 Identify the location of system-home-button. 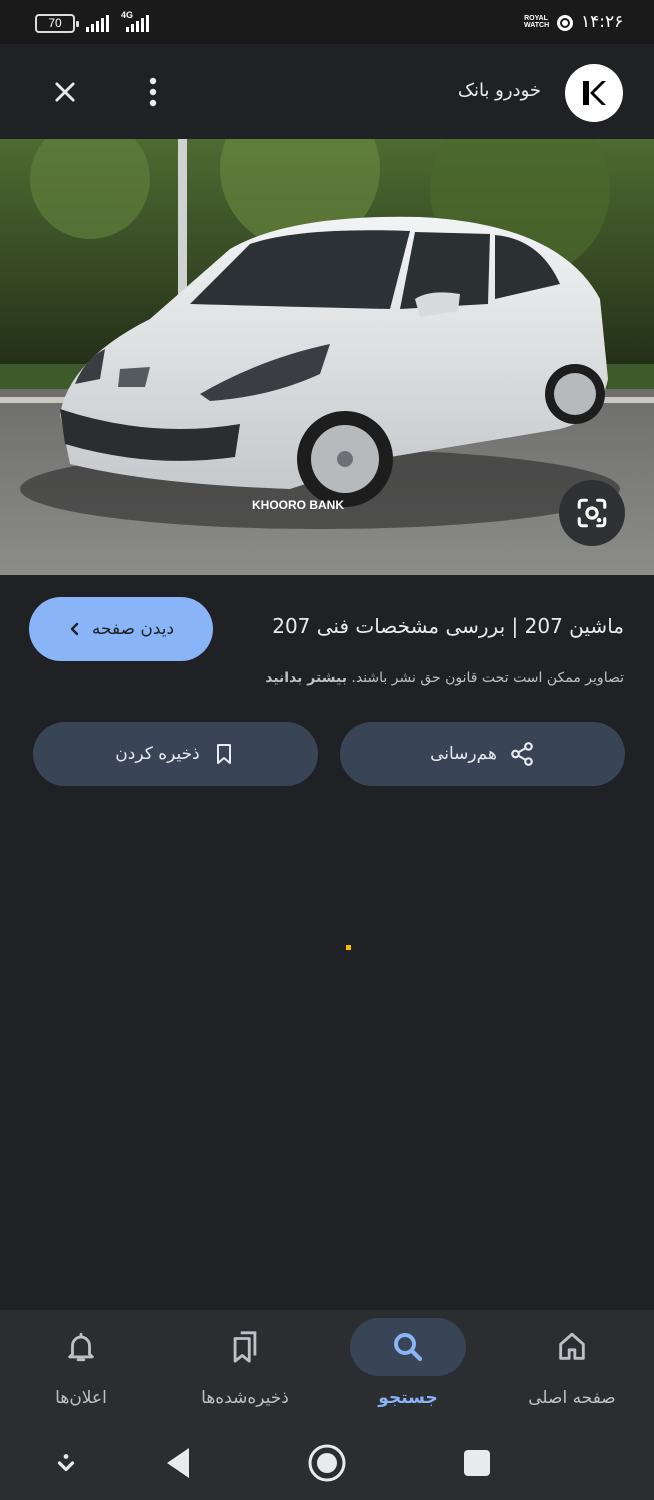
(327, 1463).